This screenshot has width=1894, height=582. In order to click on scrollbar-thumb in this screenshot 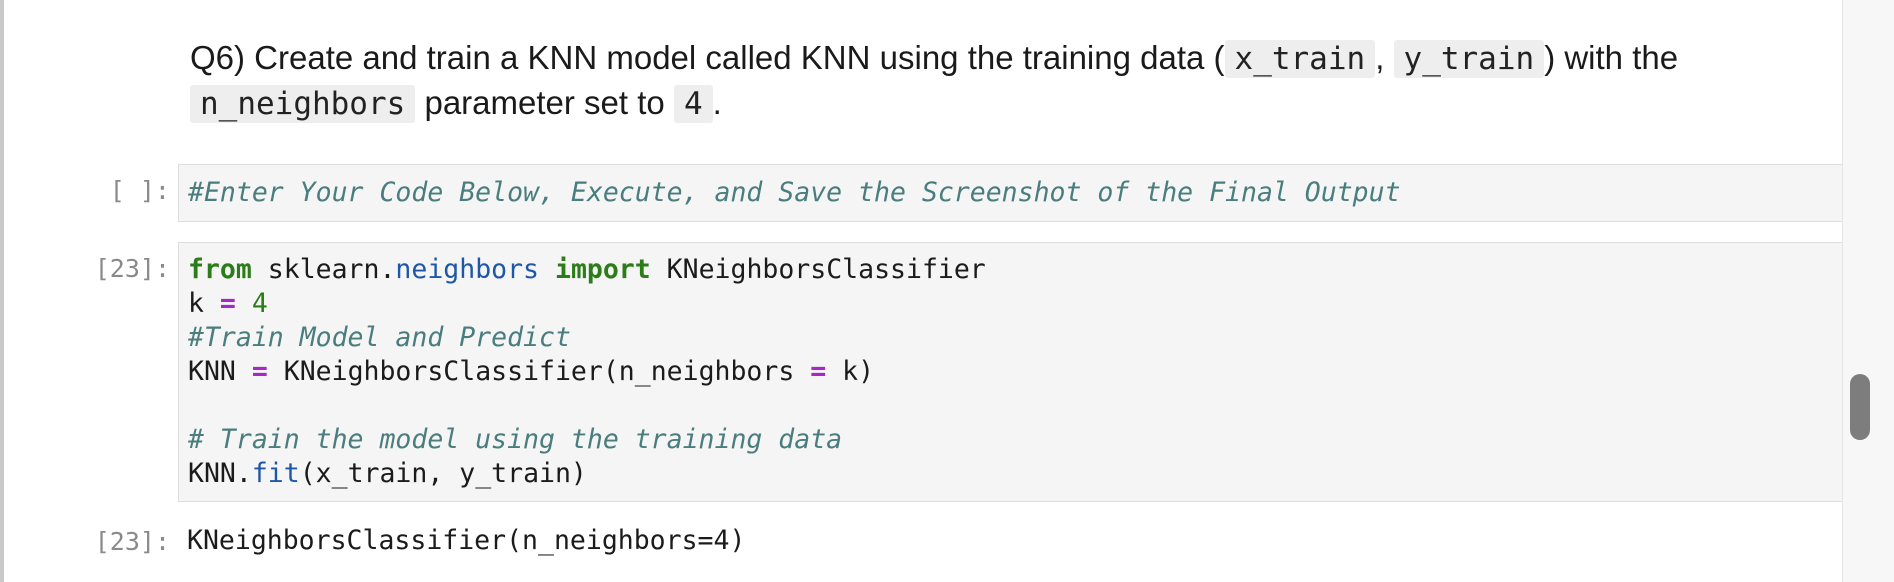, I will do `click(1860, 407)`.